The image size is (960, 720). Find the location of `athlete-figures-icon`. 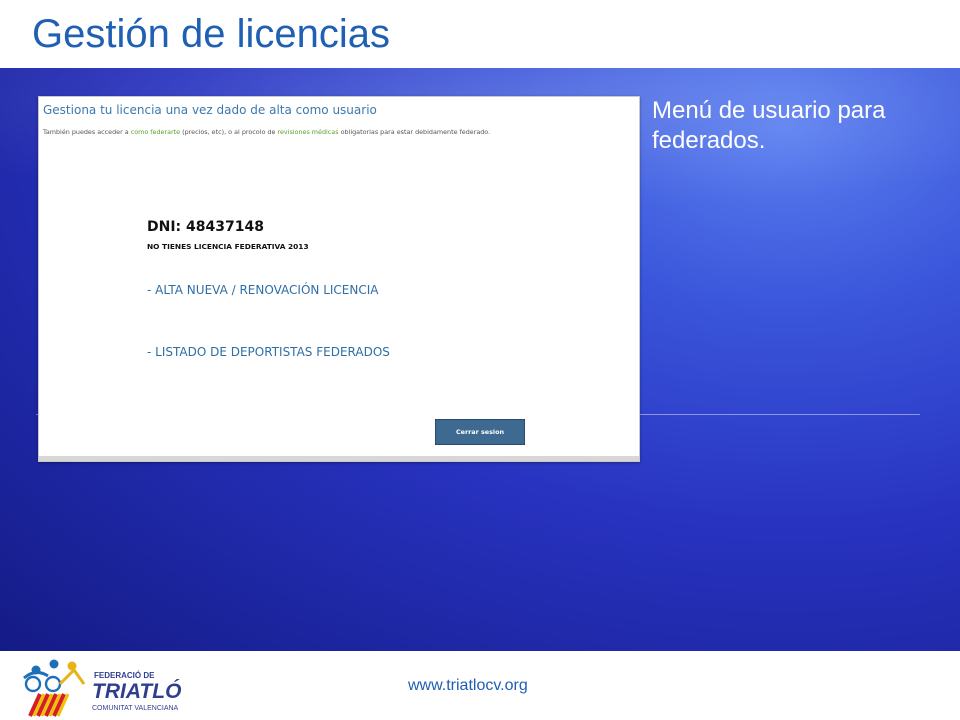

athlete-figures-icon is located at coordinates (54, 688).